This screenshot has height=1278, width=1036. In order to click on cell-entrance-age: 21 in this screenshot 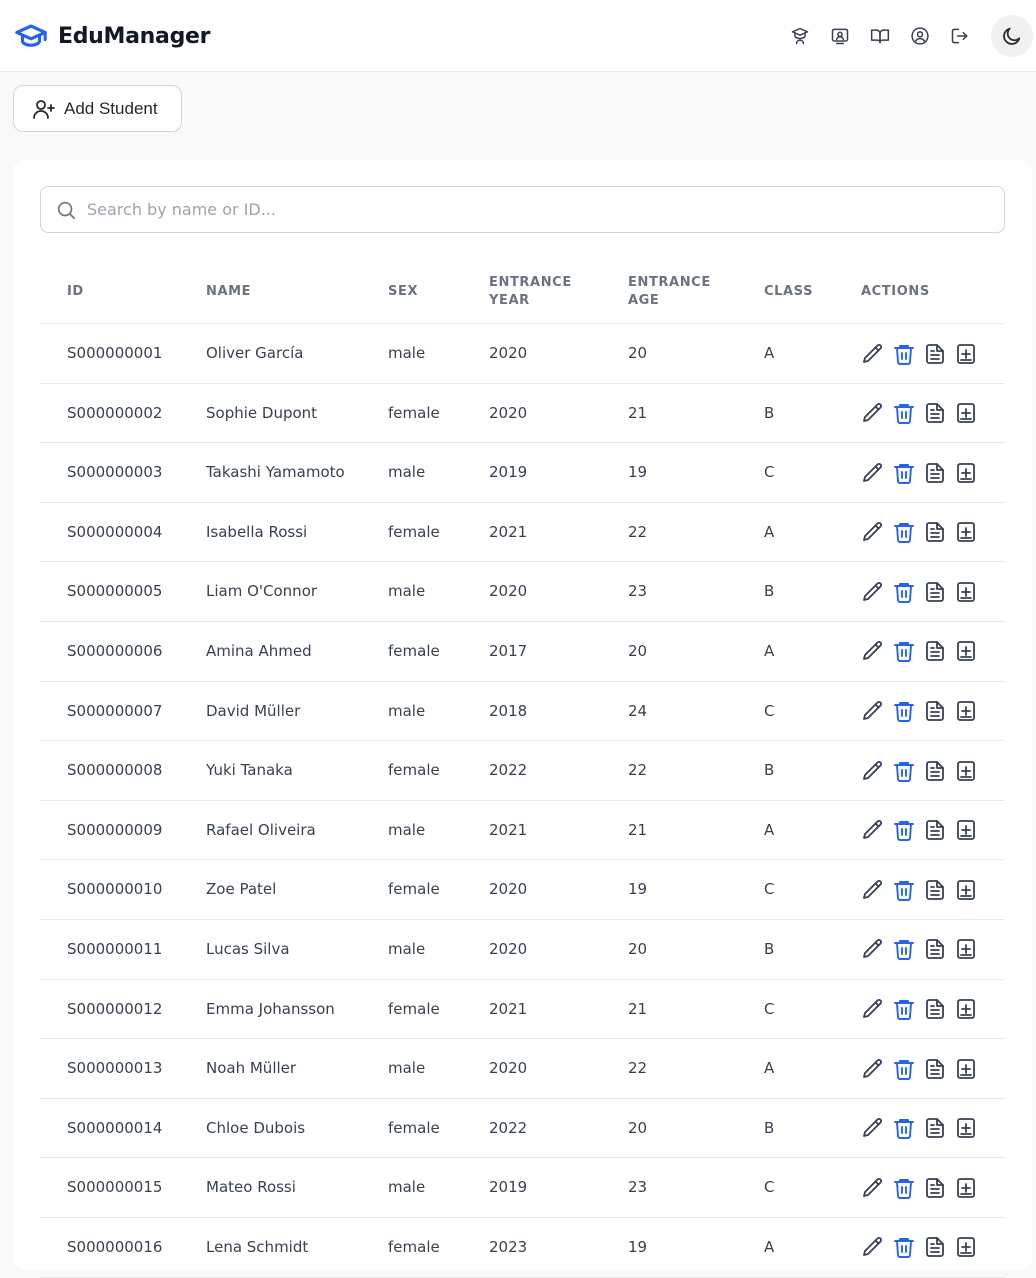, I will do `click(638, 412)`.